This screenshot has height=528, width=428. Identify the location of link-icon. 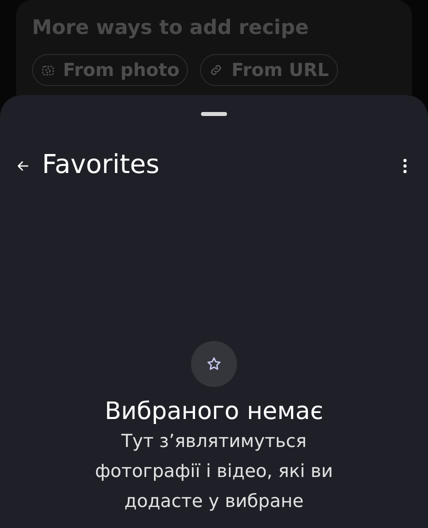
(216, 70).